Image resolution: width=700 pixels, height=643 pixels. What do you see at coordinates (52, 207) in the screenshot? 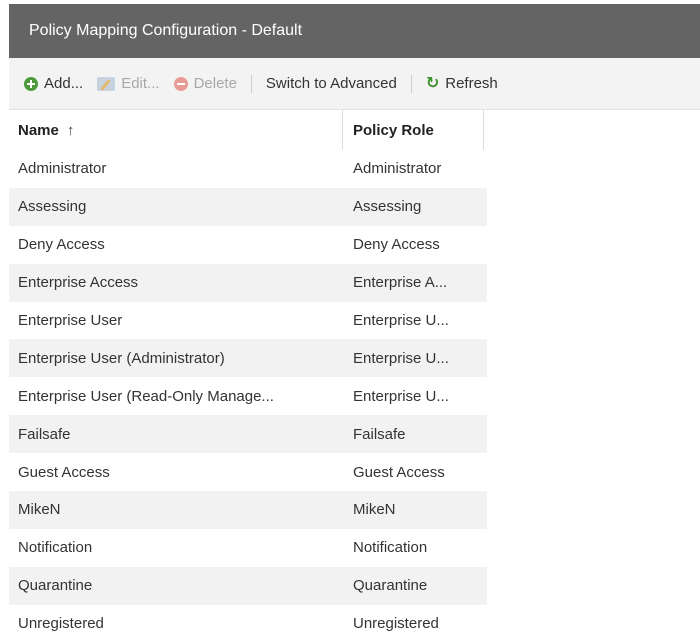
I see `row-name-cell: Assessing` at bounding box center [52, 207].